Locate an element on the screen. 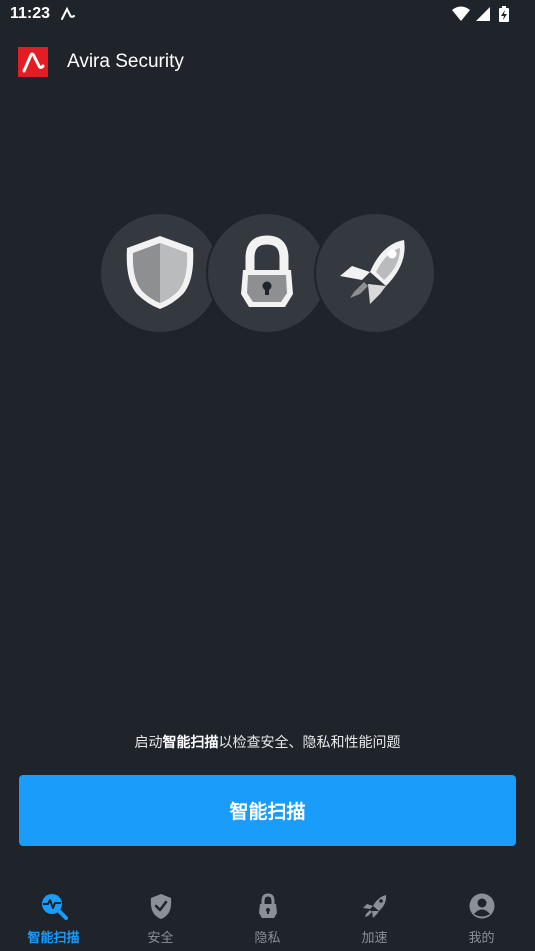 The width and height of the screenshot is (535, 951). smart-scan-button: 智能扫描 is located at coordinates (267, 810).